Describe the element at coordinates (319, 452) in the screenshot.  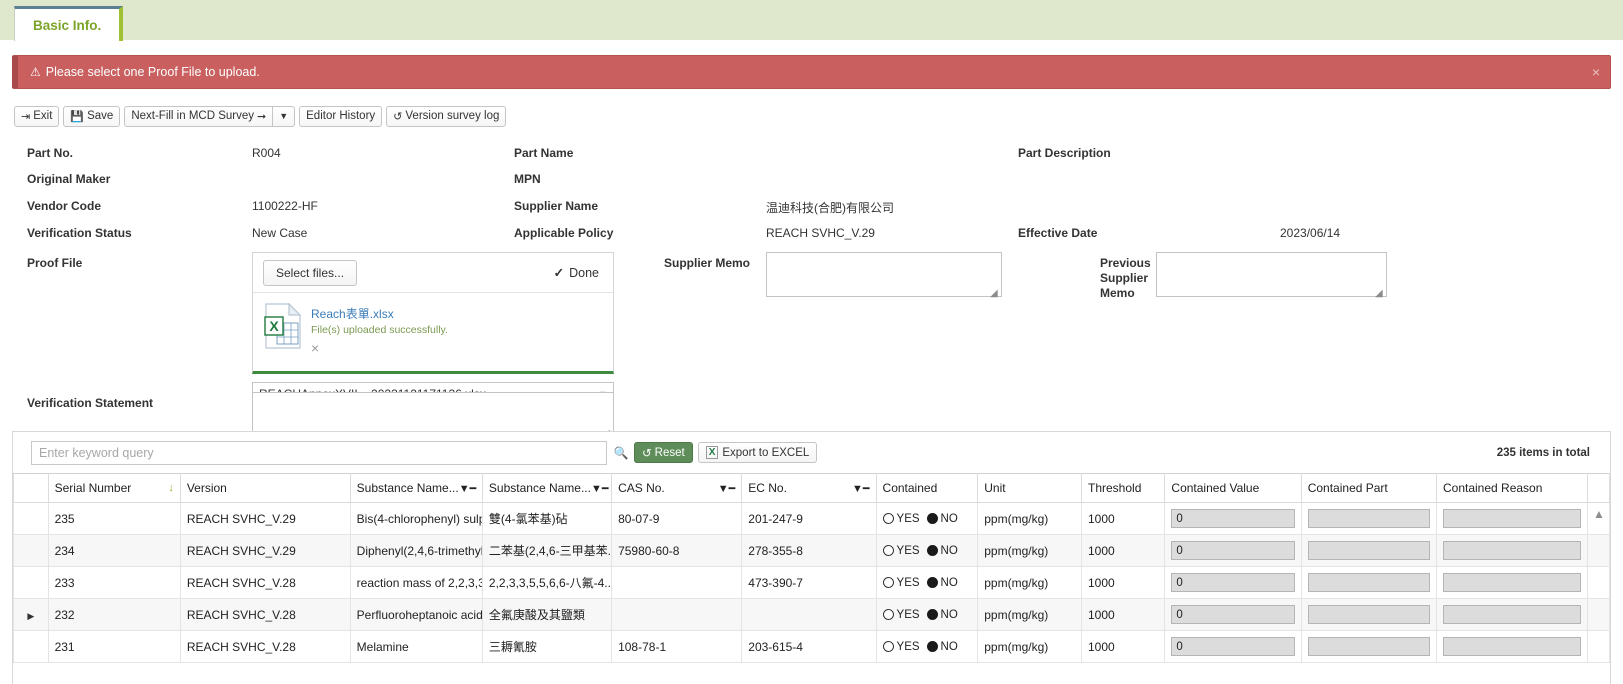
I see `search-input` at that location.